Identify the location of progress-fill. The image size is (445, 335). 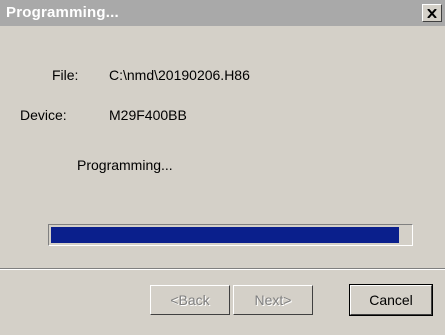
(225, 235).